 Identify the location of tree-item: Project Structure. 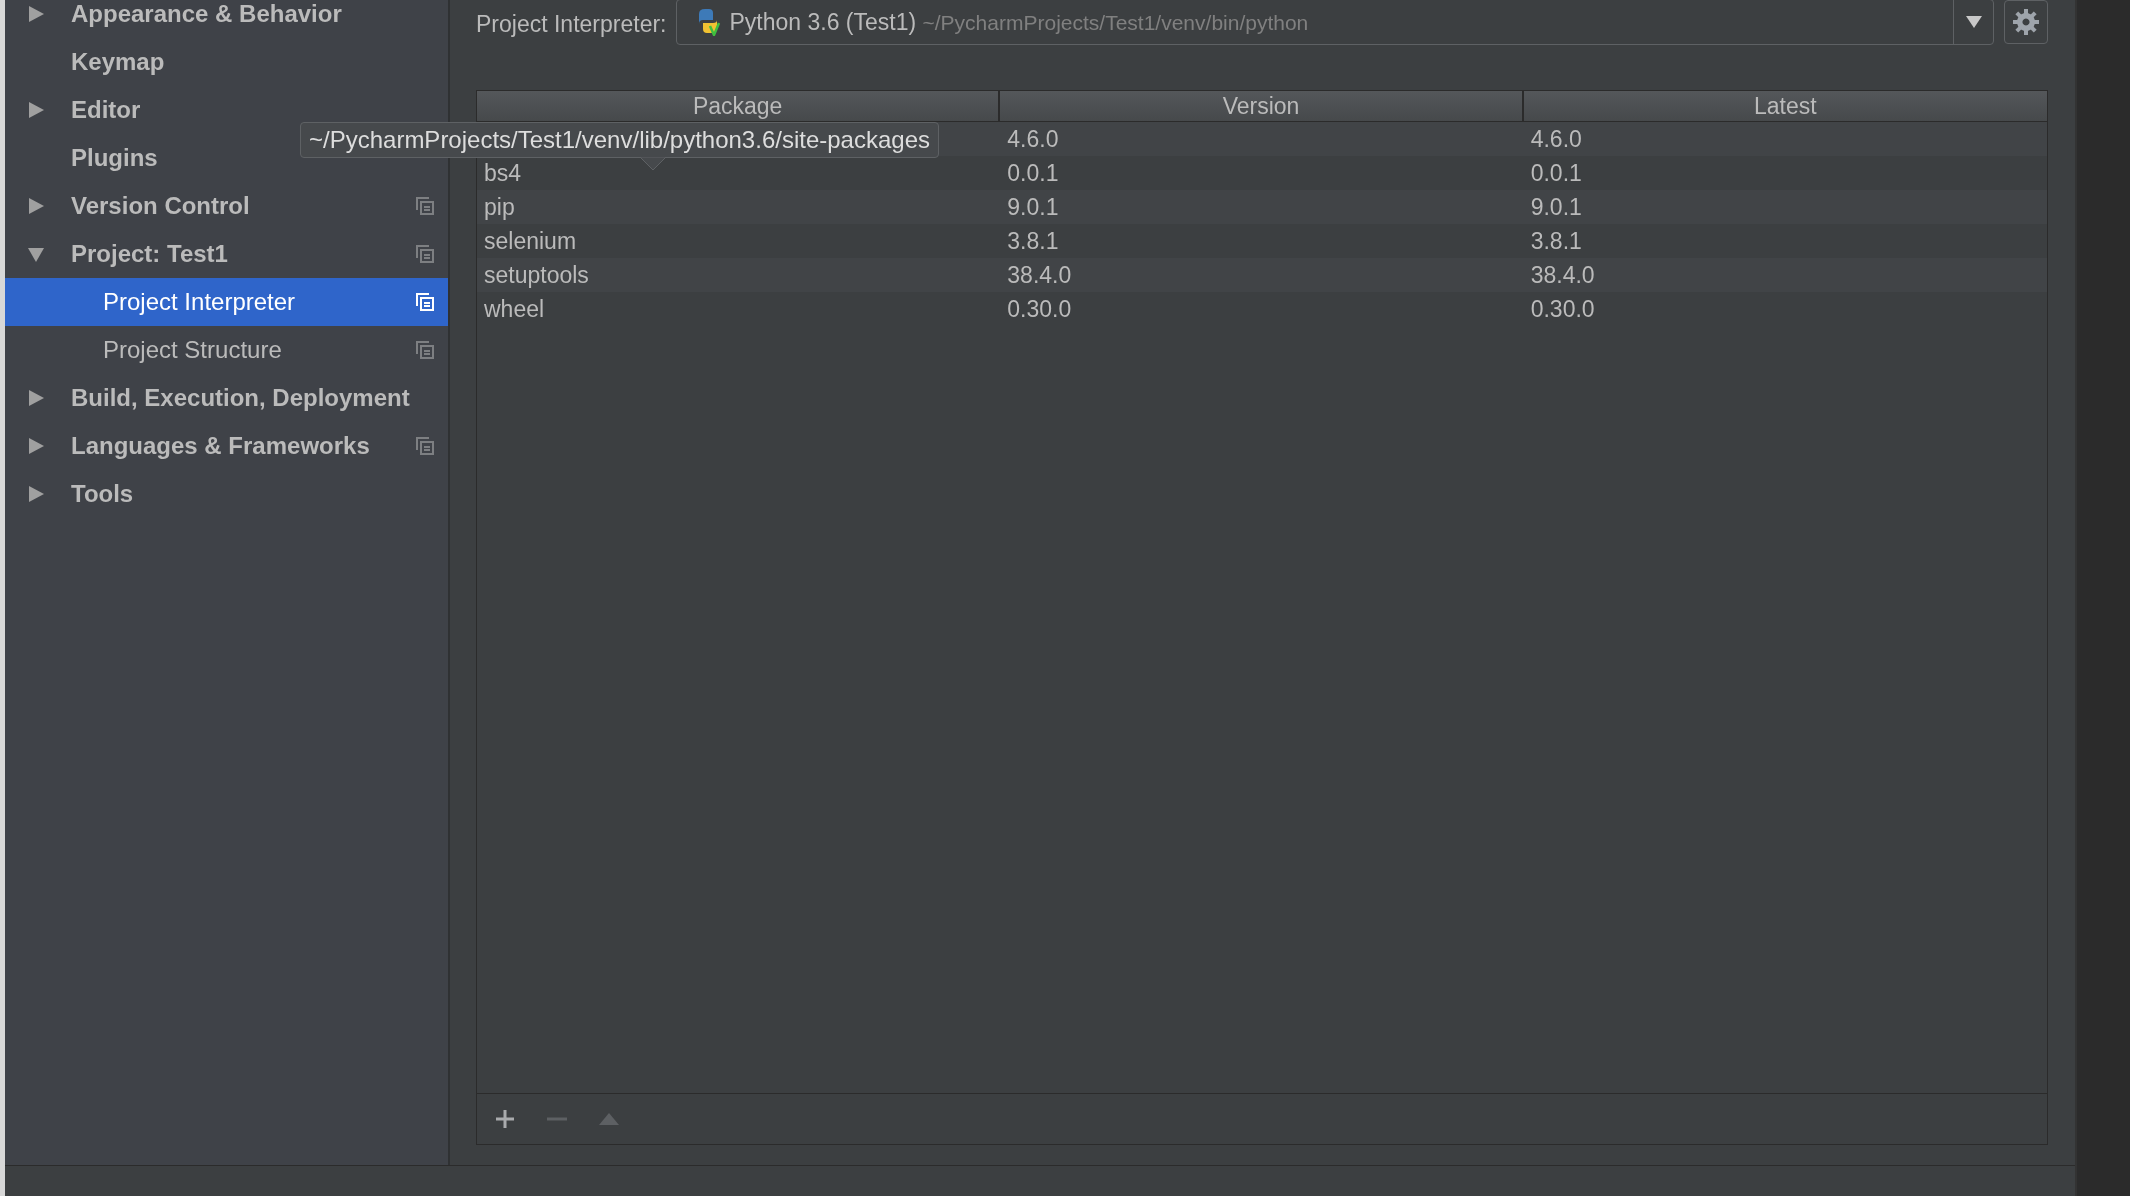
(226, 350).